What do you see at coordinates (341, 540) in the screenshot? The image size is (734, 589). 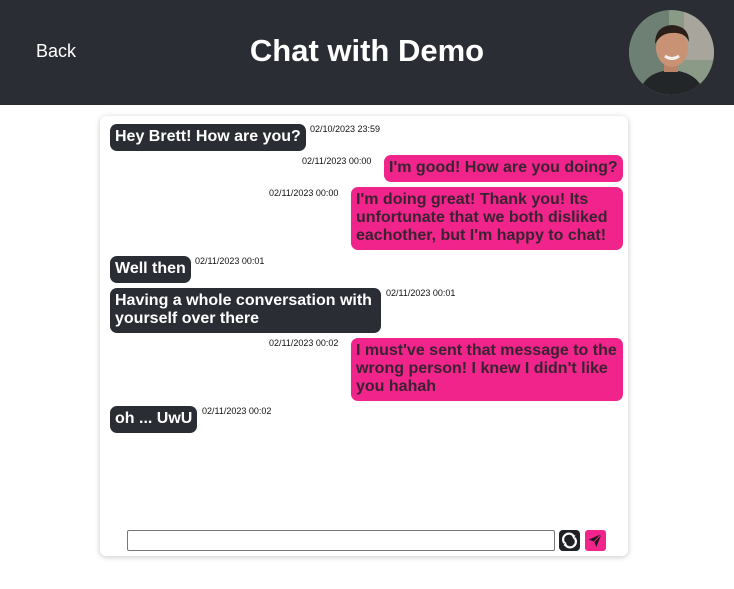 I see `message-input` at bounding box center [341, 540].